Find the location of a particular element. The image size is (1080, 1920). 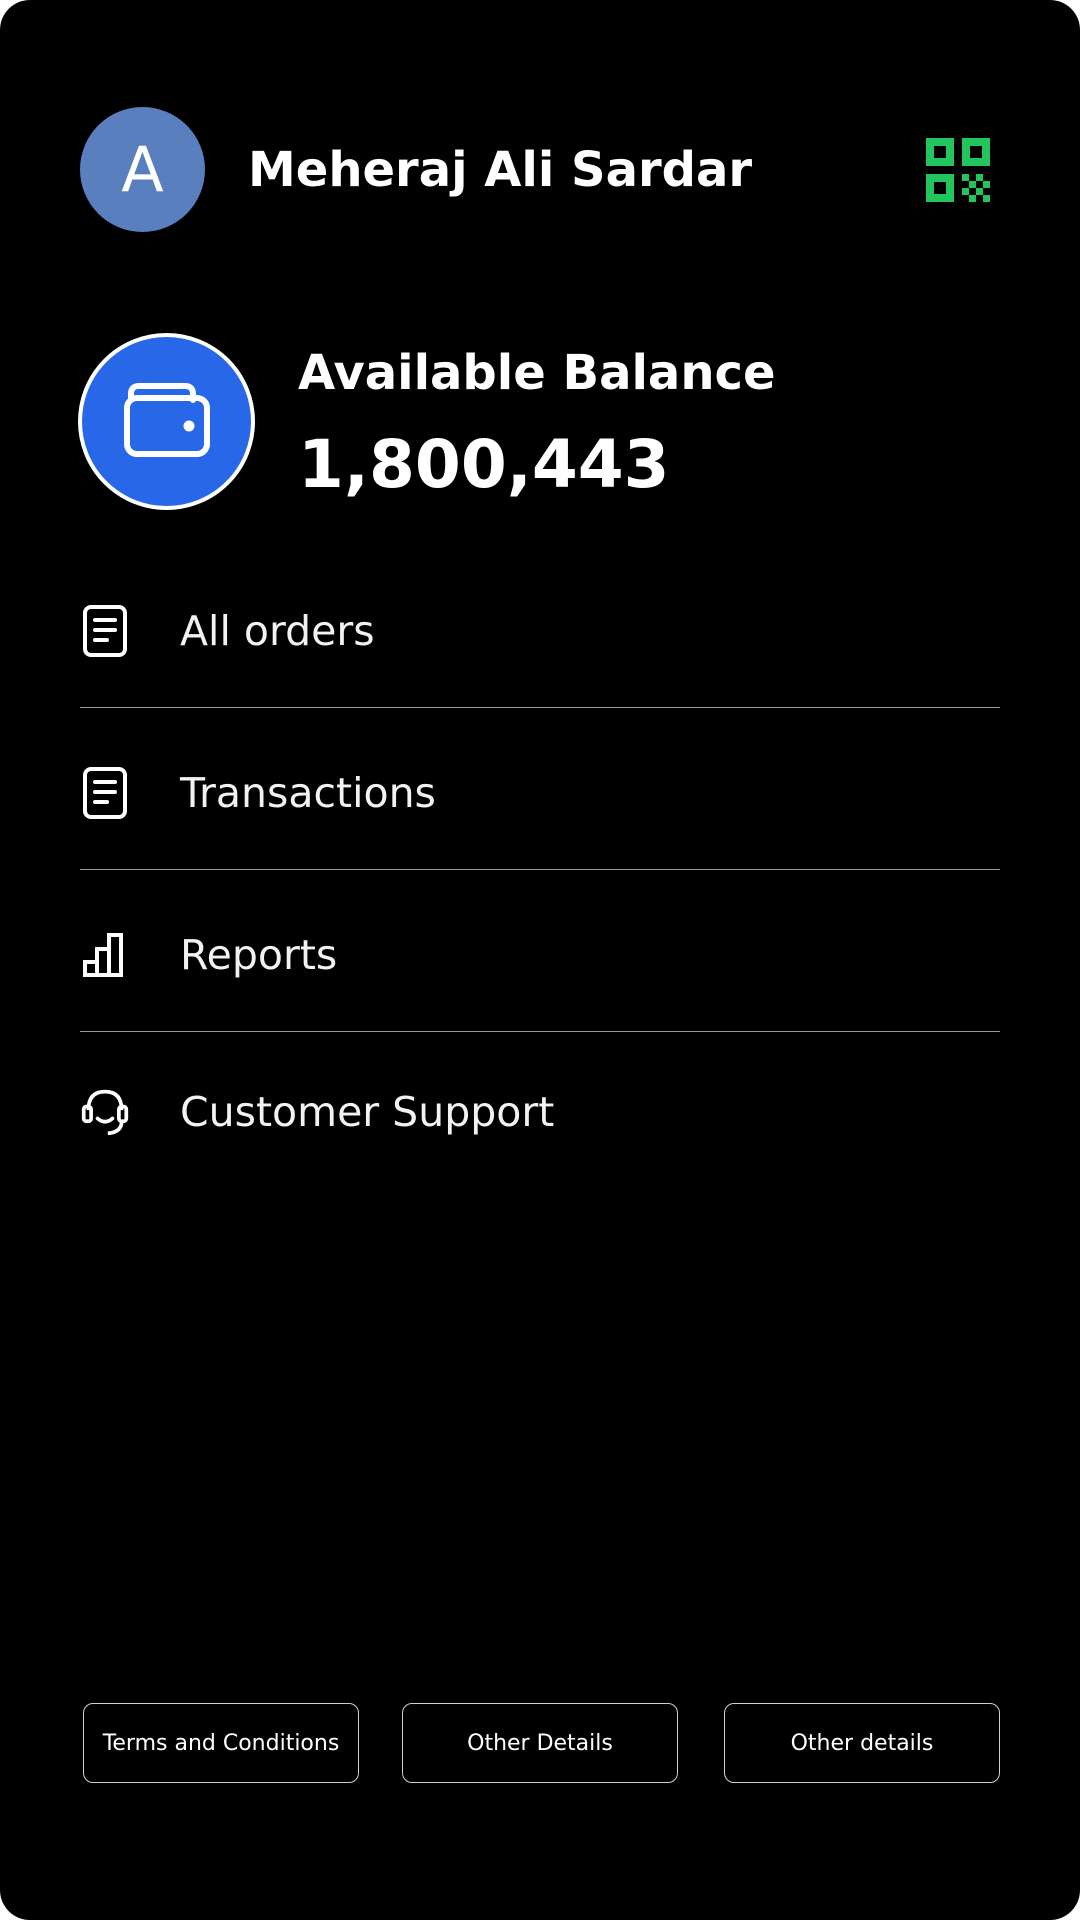

avatar: A is located at coordinates (142, 169).